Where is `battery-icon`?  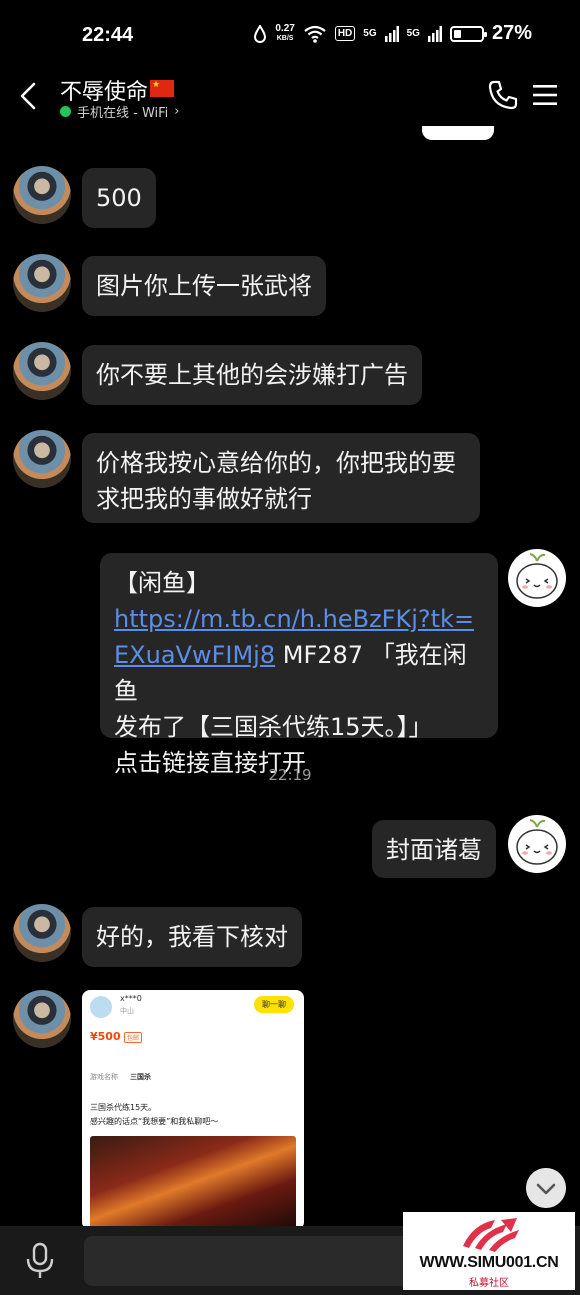
battery-icon is located at coordinates (468, 33).